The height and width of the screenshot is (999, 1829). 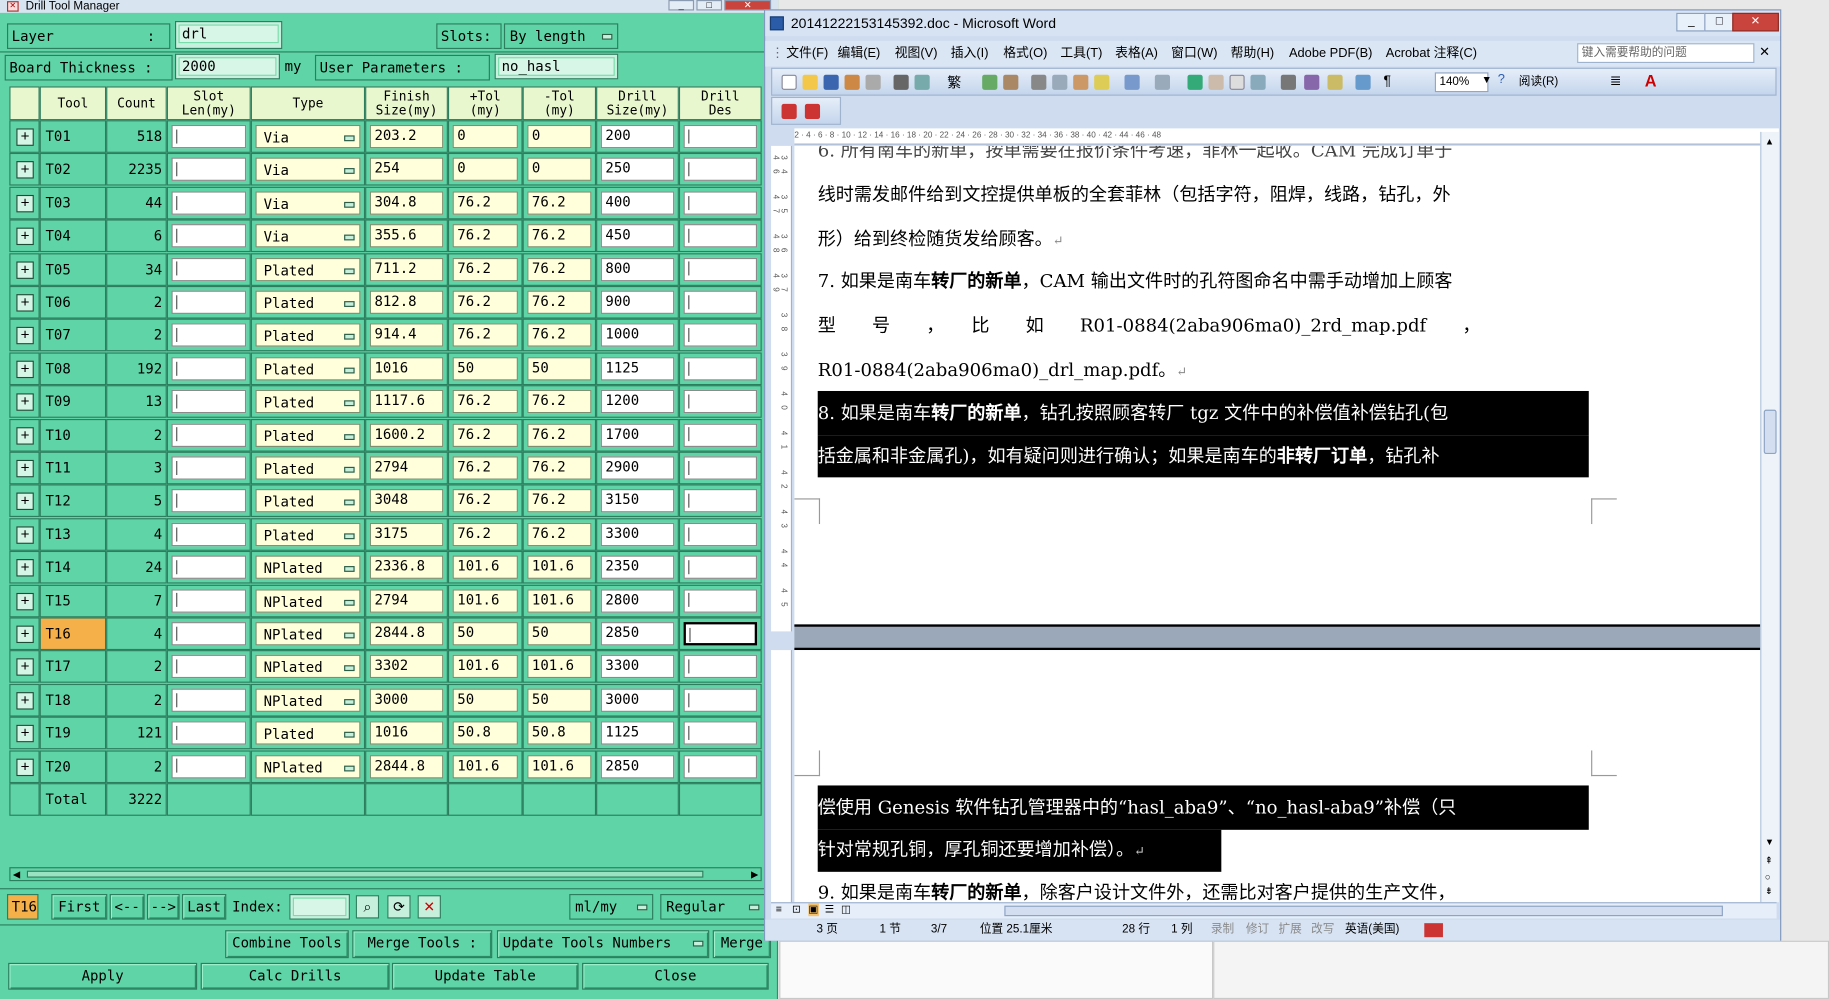 I want to click on delete-icon: ✕, so click(x=429, y=907).